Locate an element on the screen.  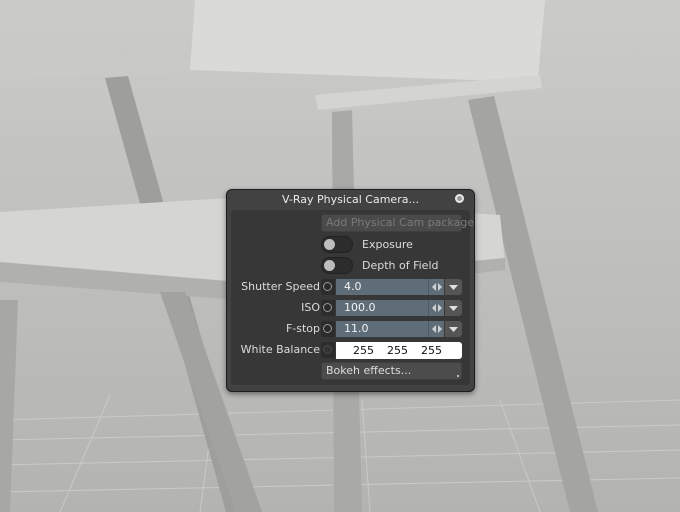
iso-anim-toggle is located at coordinates (328, 308).